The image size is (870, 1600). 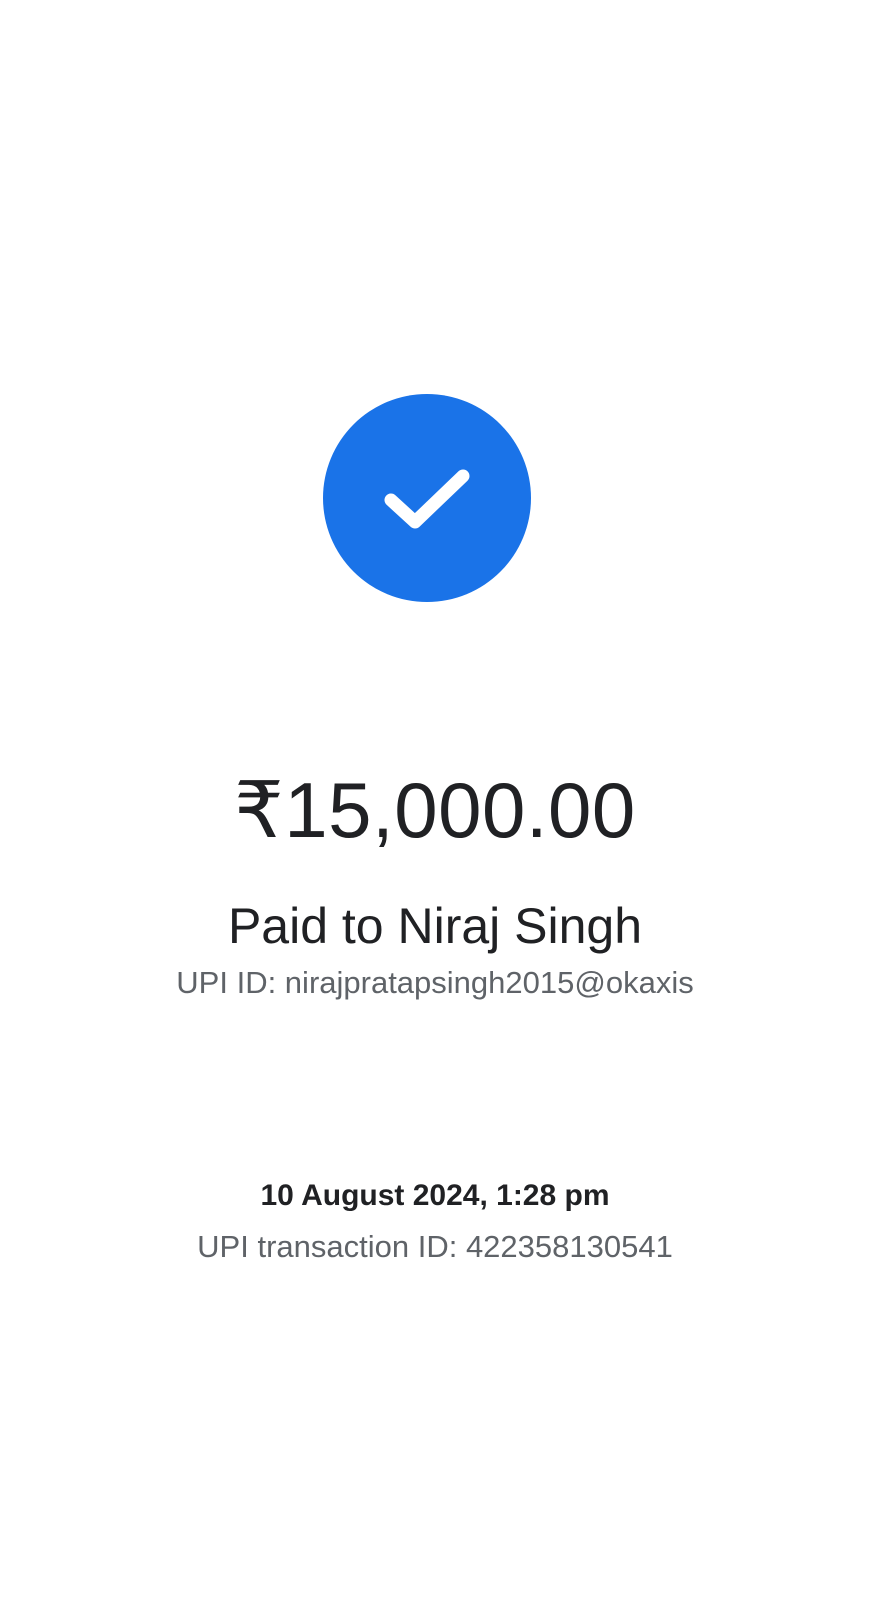 What do you see at coordinates (435, 1246) in the screenshot?
I see `upi-transaction-id: UPI transaction ID: 422358130541` at bounding box center [435, 1246].